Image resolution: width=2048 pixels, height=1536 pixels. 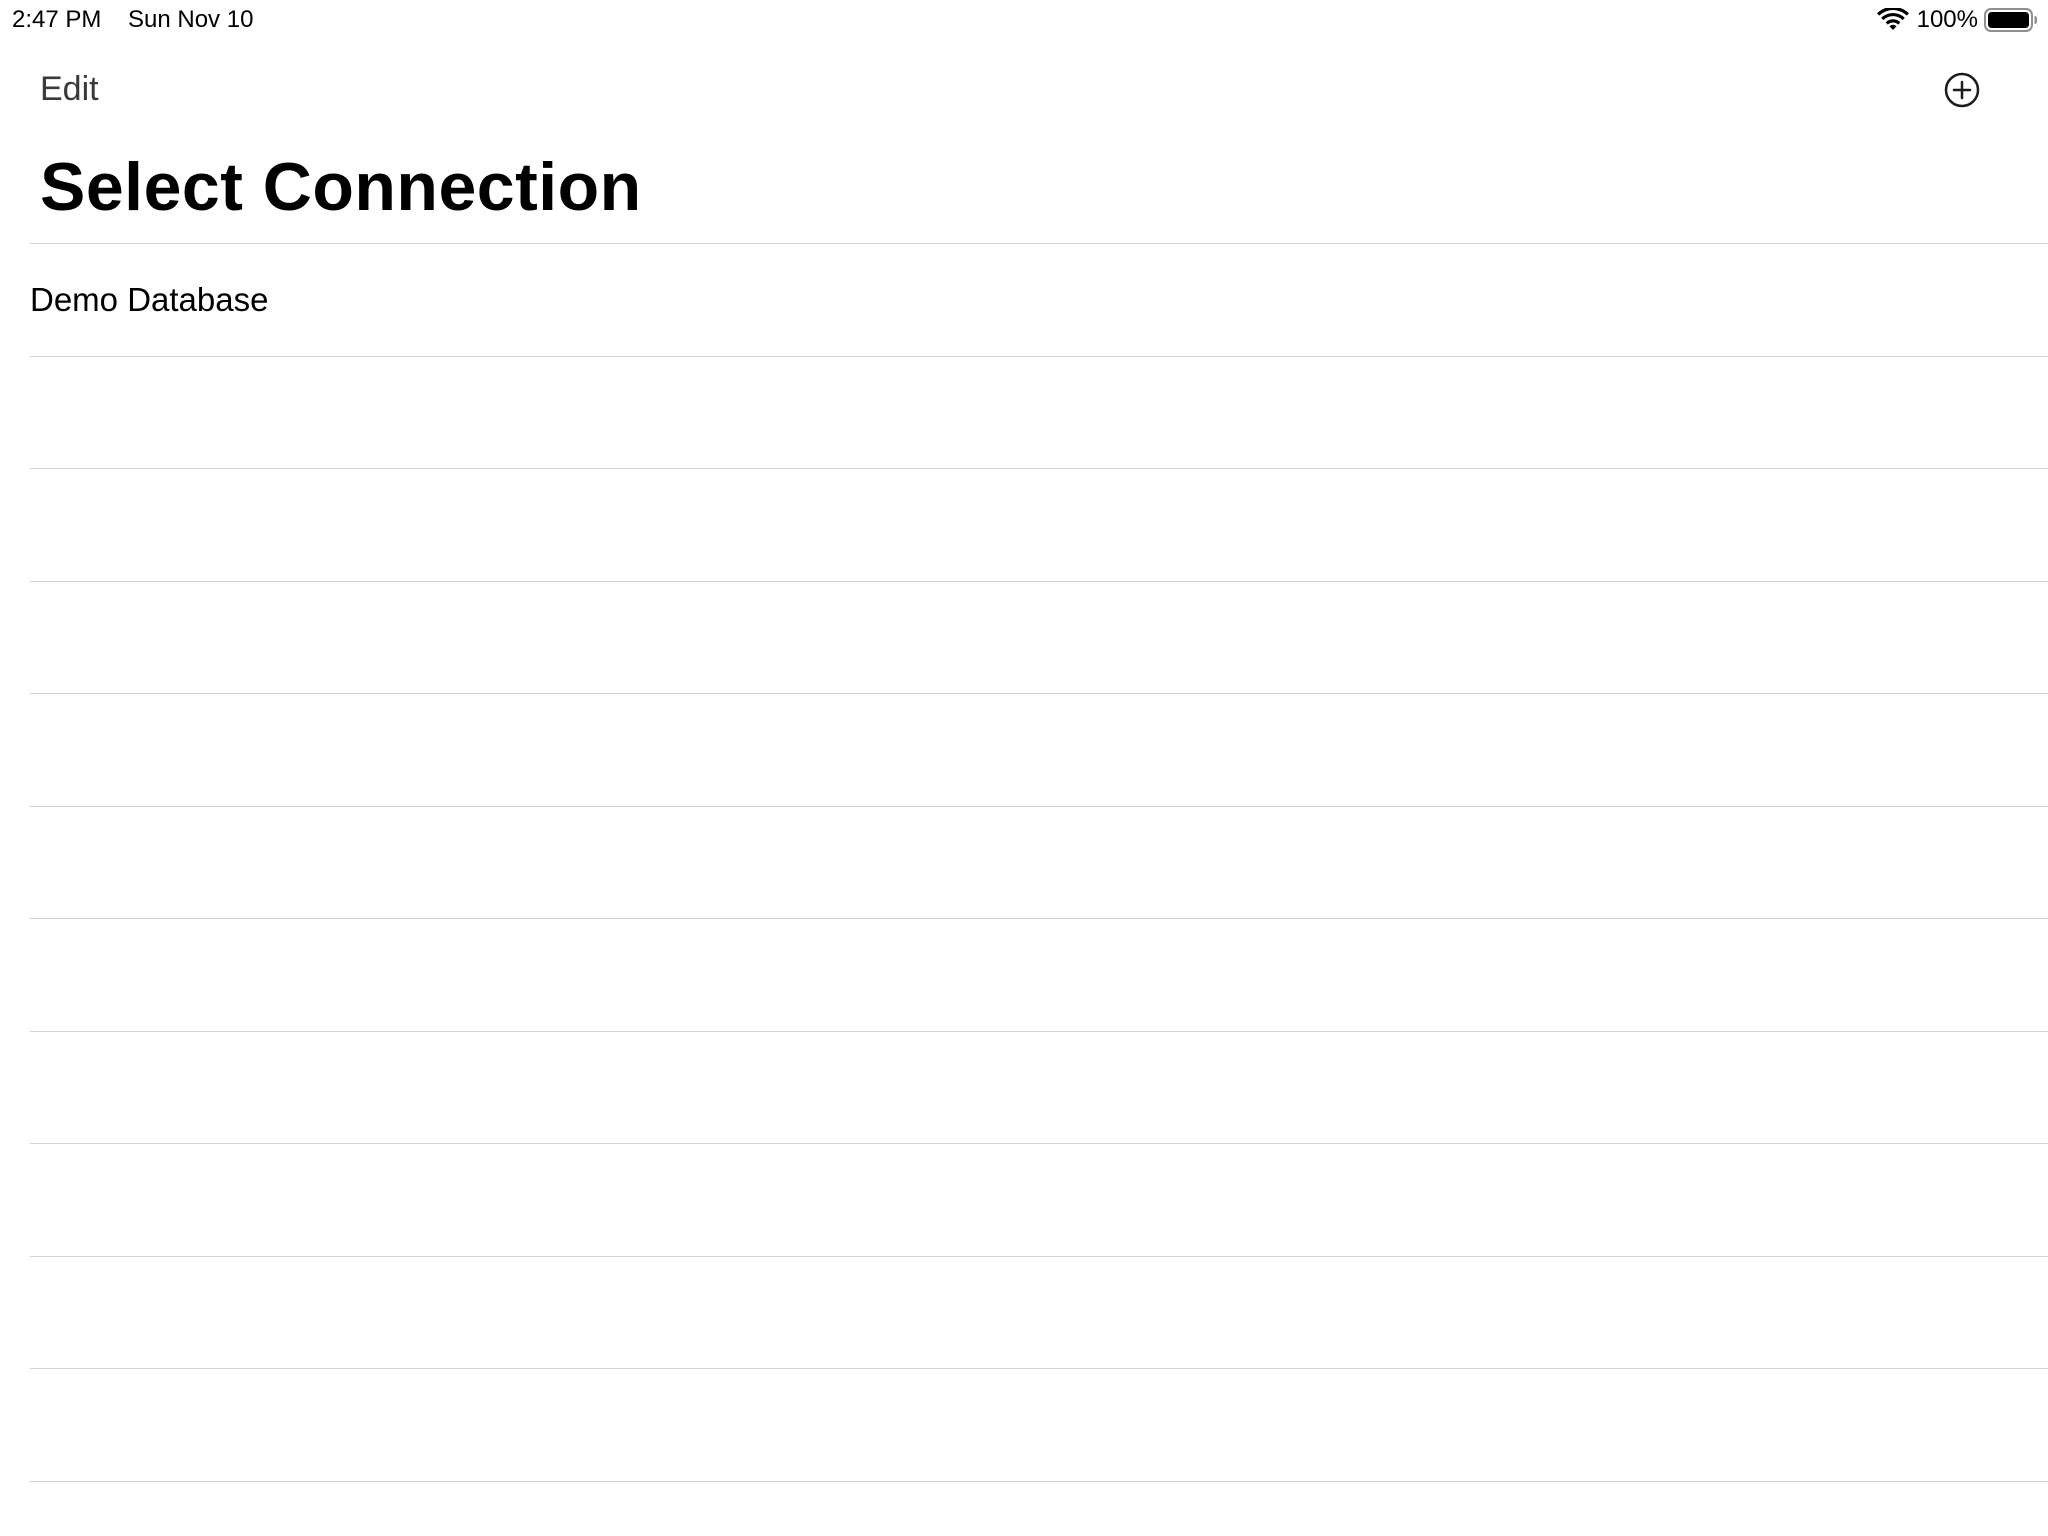 I want to click on status-bar: 2:47 PM Sun Nov 10 100%, so click(x=1024, y=20).